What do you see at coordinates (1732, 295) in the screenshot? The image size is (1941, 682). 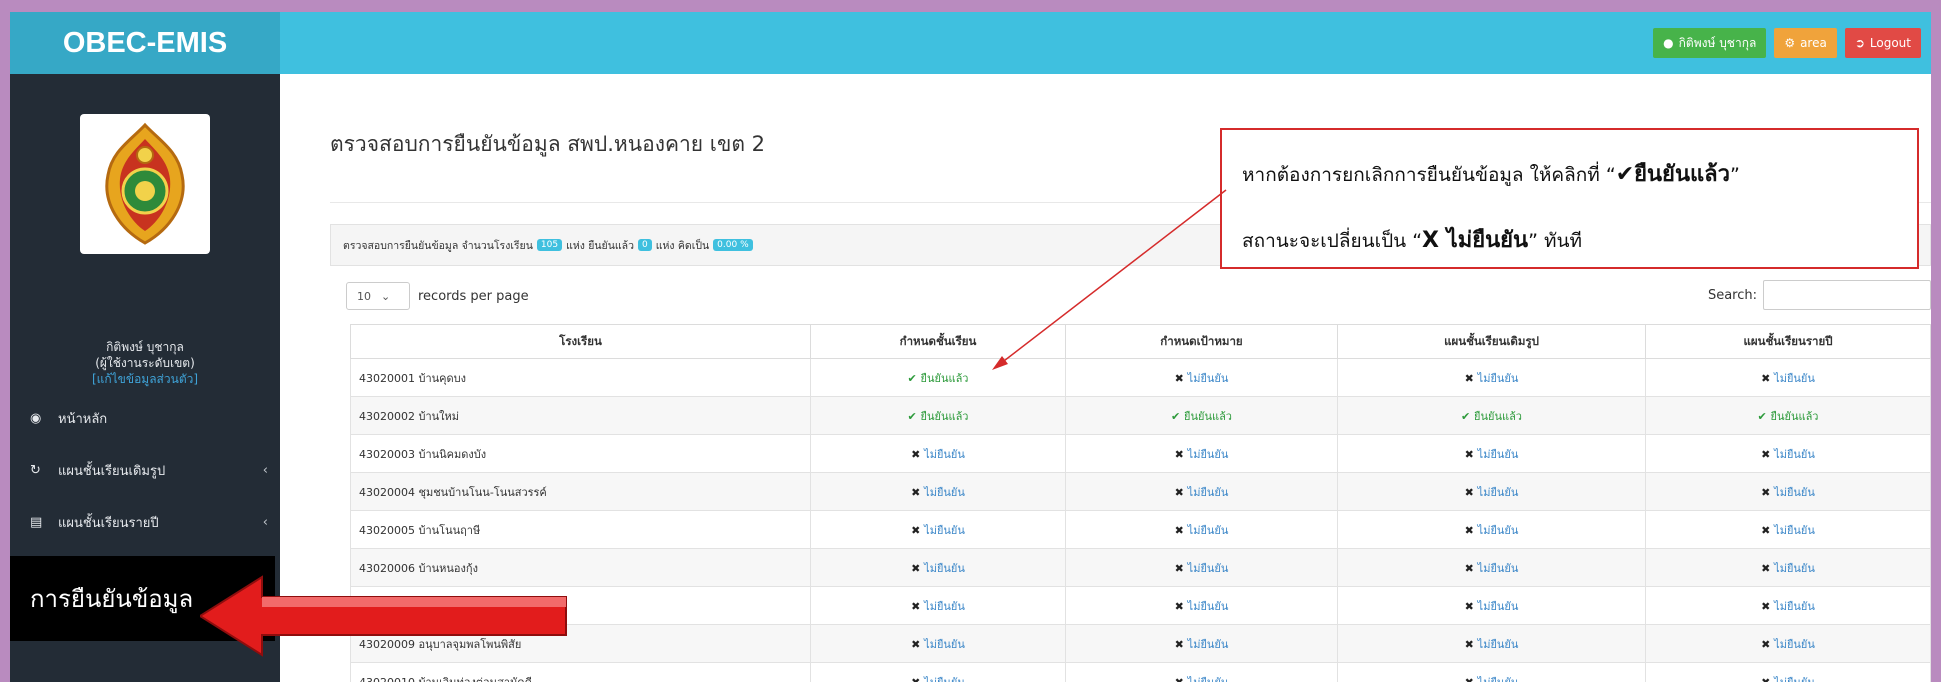 I see `search-label: Search:` at bounding box center [1732, 295].